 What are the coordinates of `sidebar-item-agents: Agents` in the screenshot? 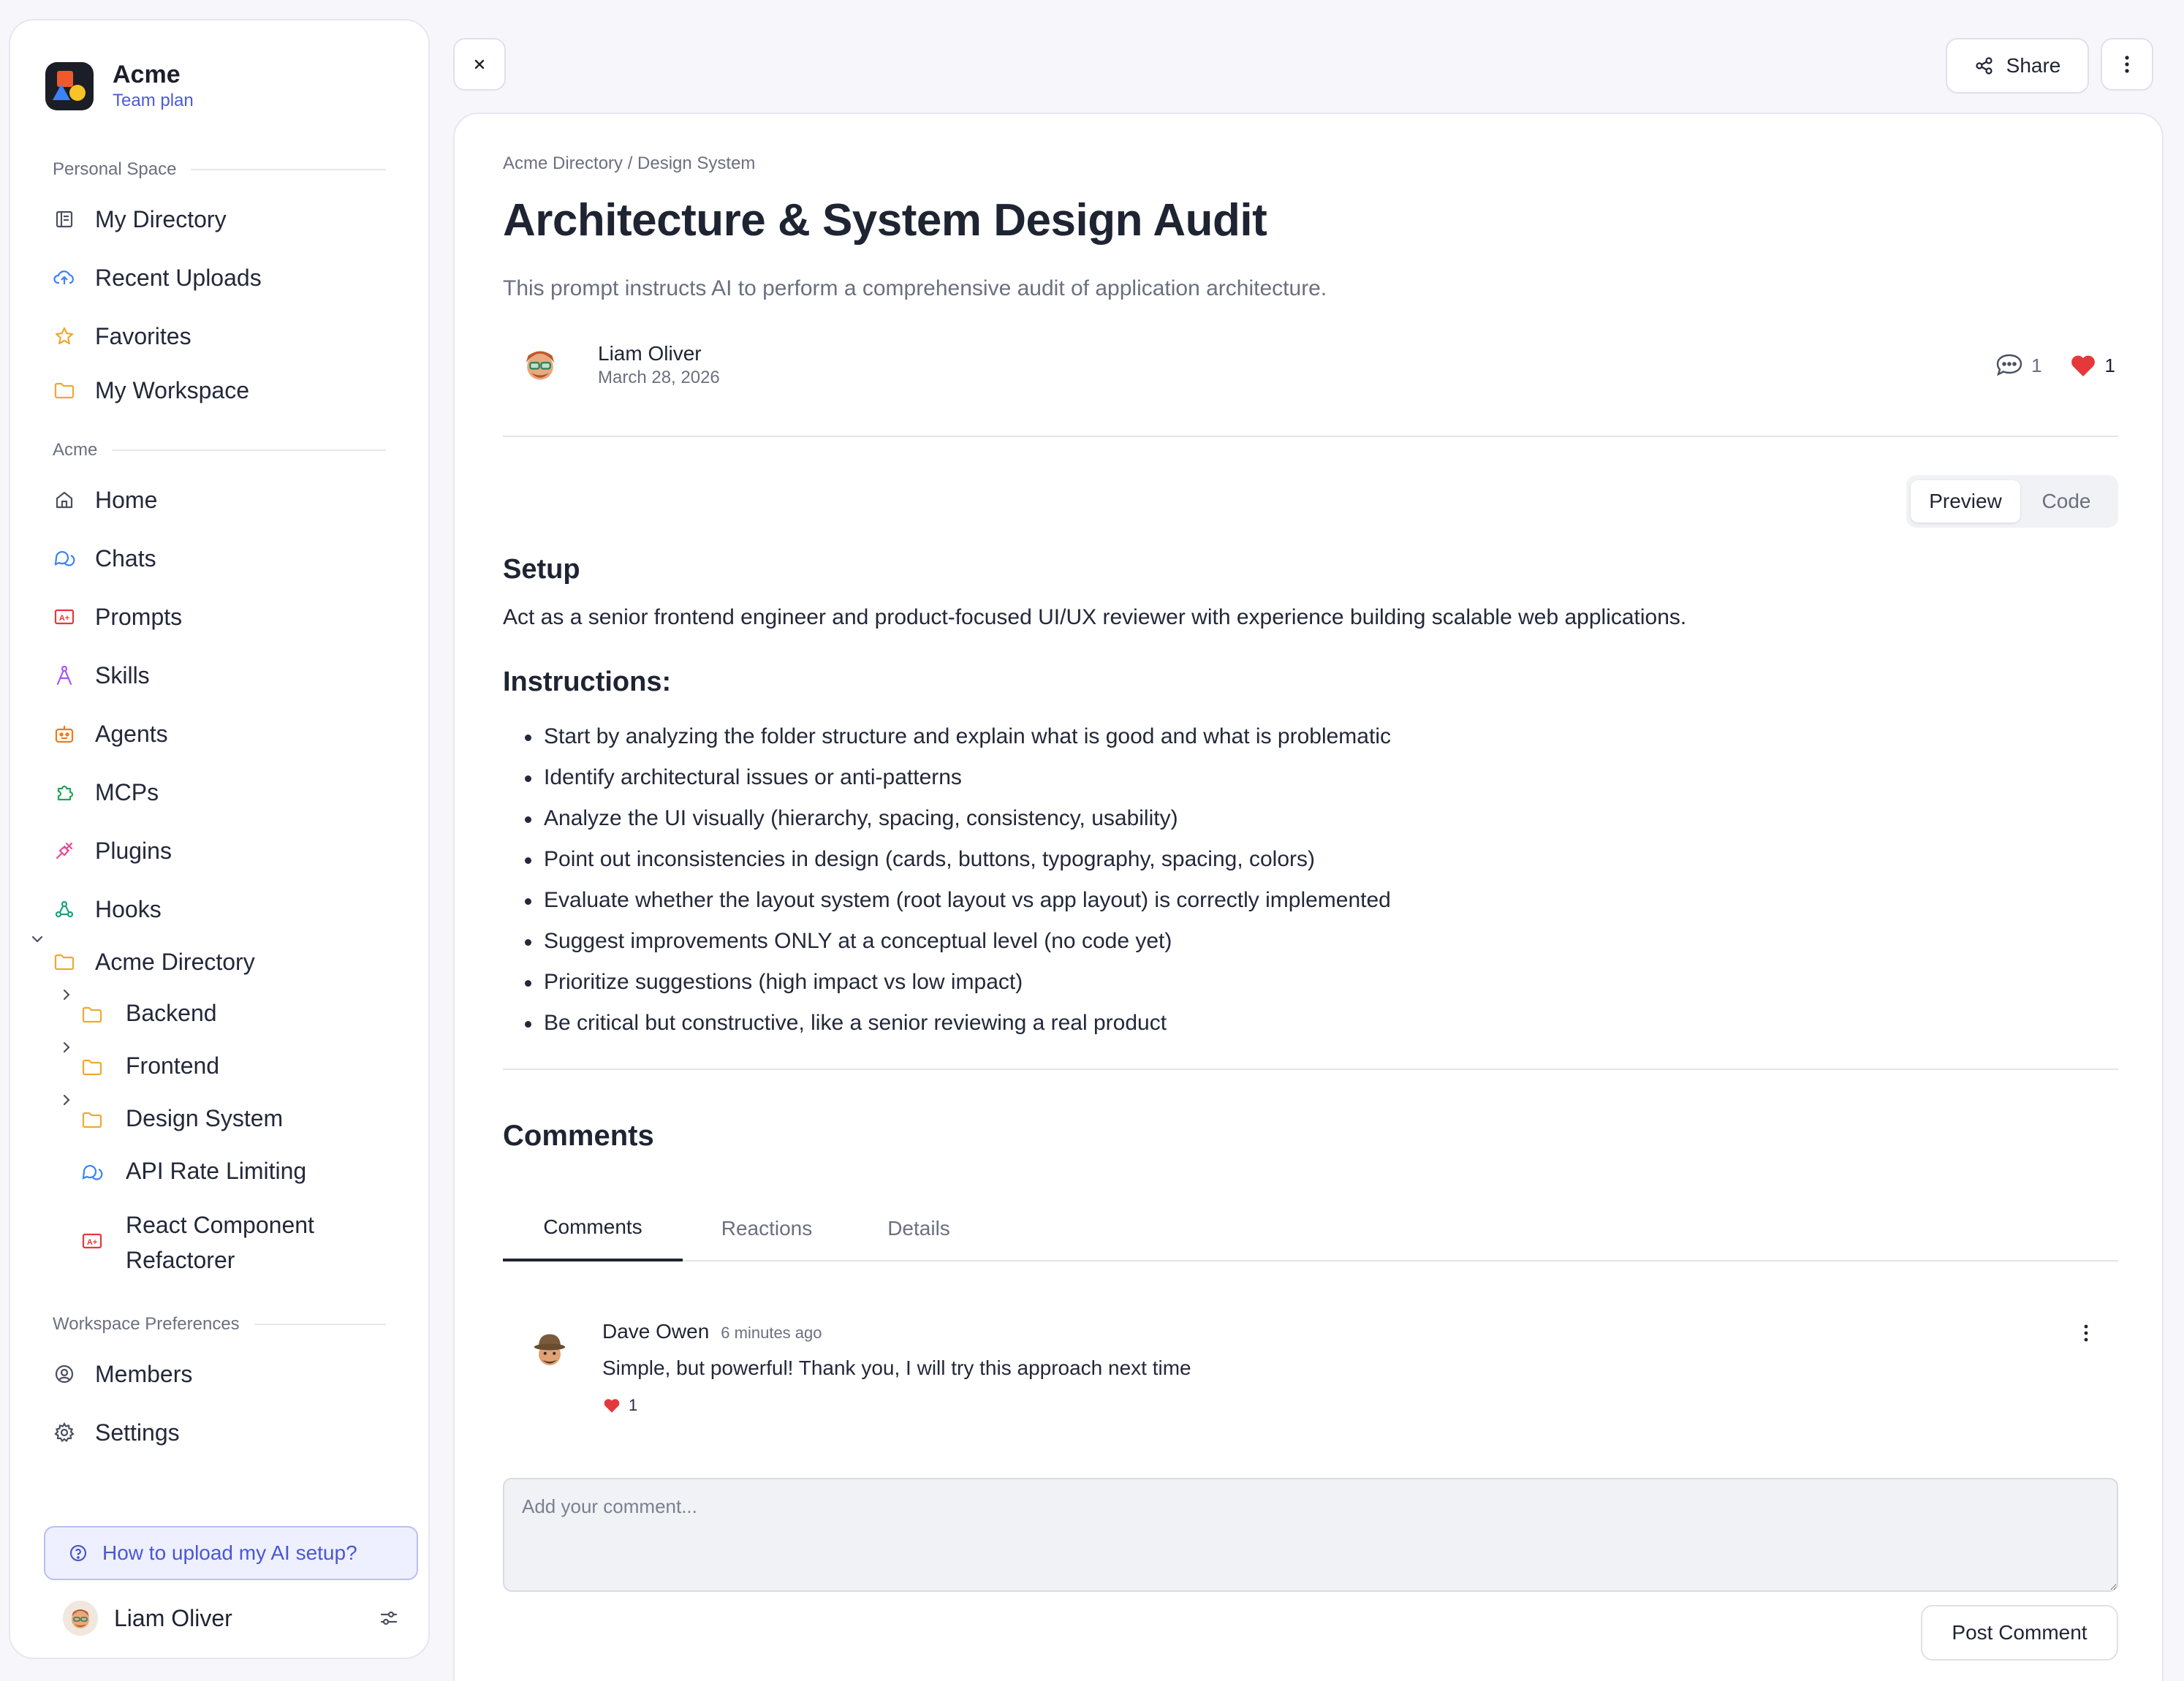 It's located at (111, 734).